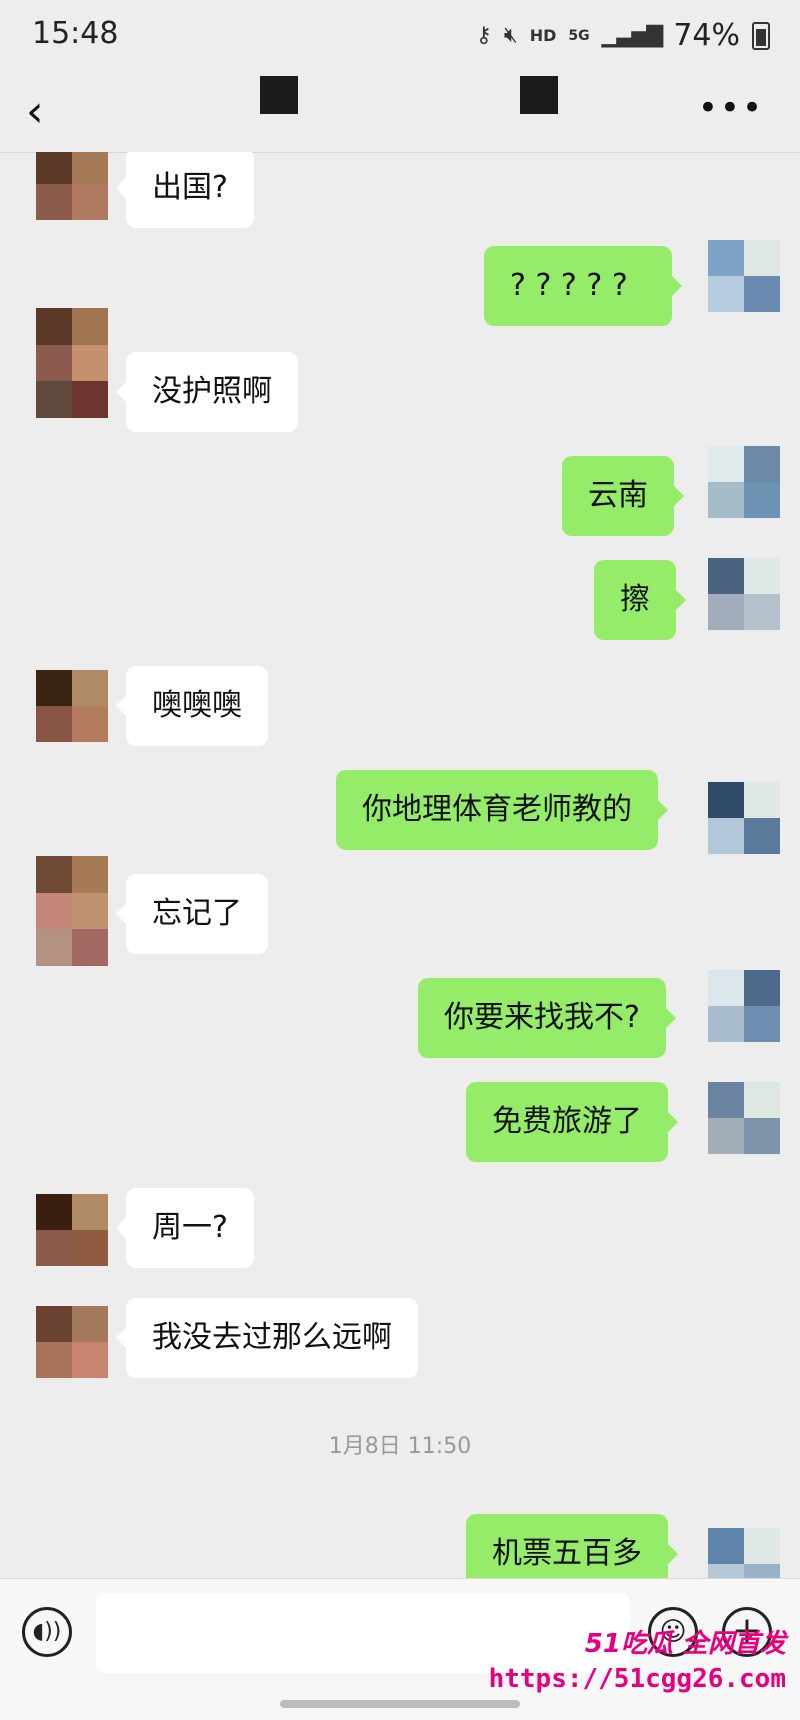 The image size is (800, 1720). I want to click on battery-icon, so click(761, 35).